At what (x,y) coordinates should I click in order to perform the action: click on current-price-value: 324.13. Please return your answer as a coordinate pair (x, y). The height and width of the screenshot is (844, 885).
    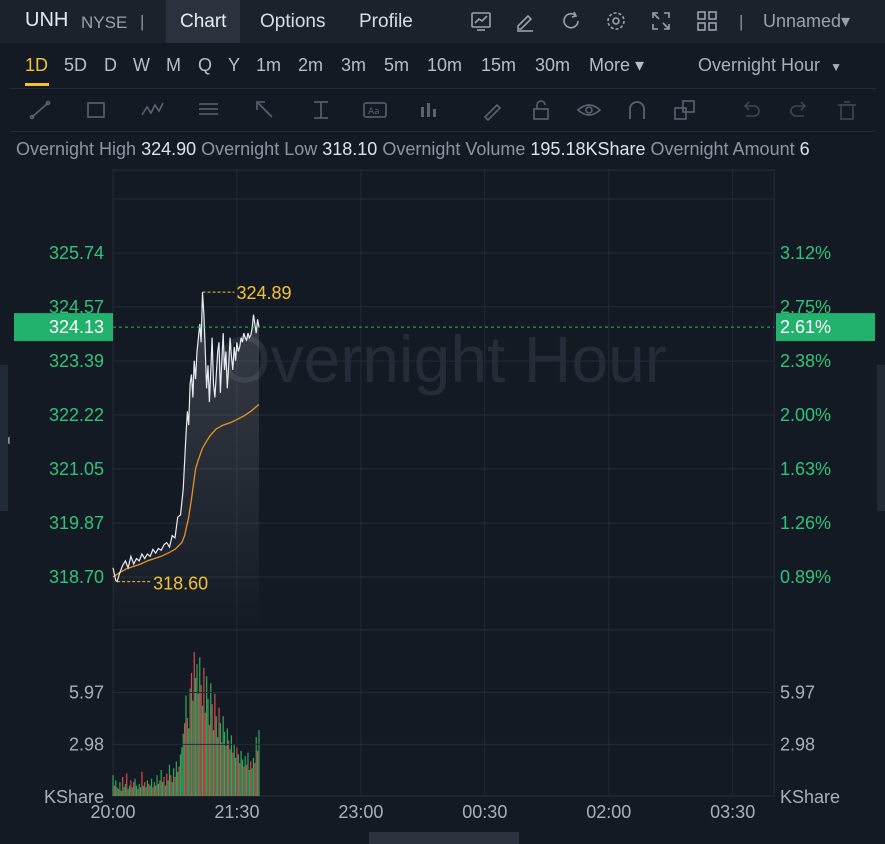
    Looking at the image, I should click on (76, 327).